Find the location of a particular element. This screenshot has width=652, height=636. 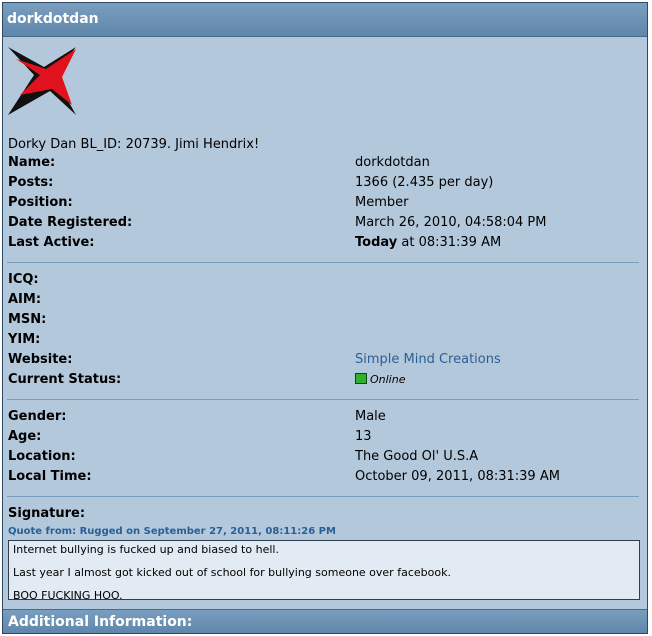

label-posts: Posts: is located at coordinates (31, 182).